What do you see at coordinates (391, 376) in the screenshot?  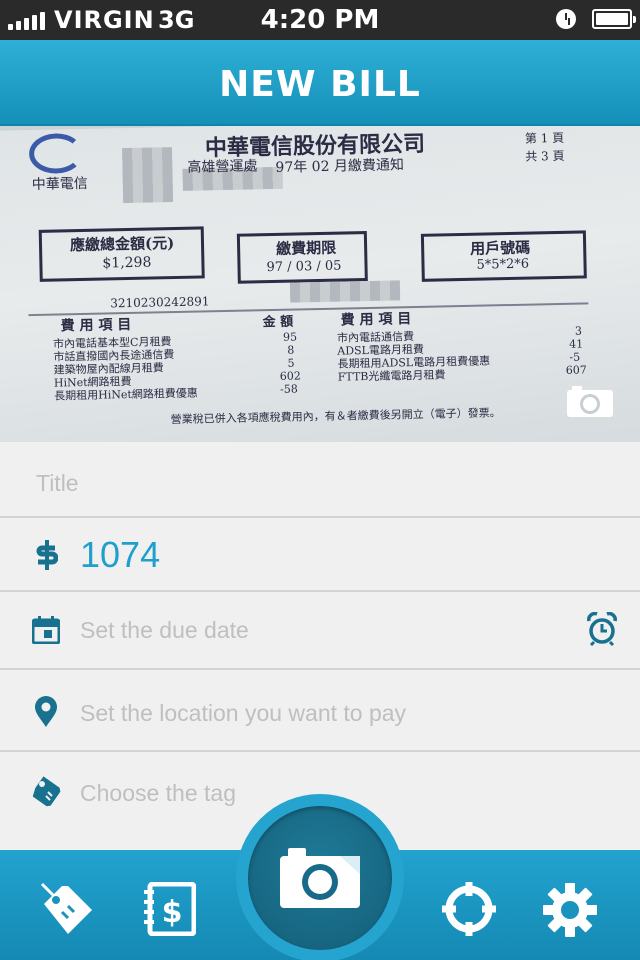 I see `doc-item-right: FTTB光纖電路月租費` at bounding box center [391, 376].